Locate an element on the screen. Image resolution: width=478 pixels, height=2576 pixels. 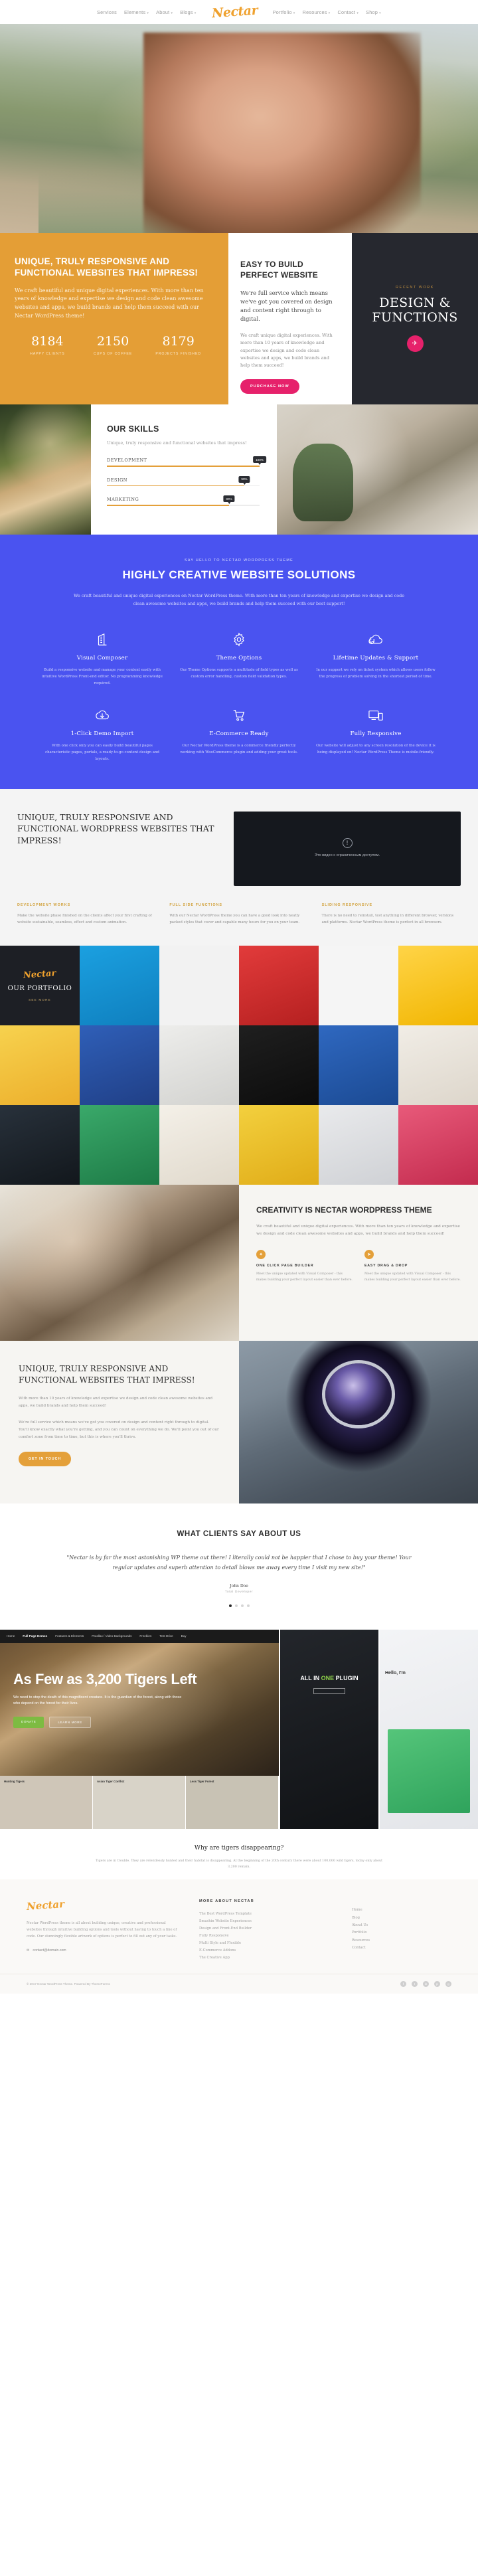
footer-link: Fully Responsive is located at coordinates (265, 1936).